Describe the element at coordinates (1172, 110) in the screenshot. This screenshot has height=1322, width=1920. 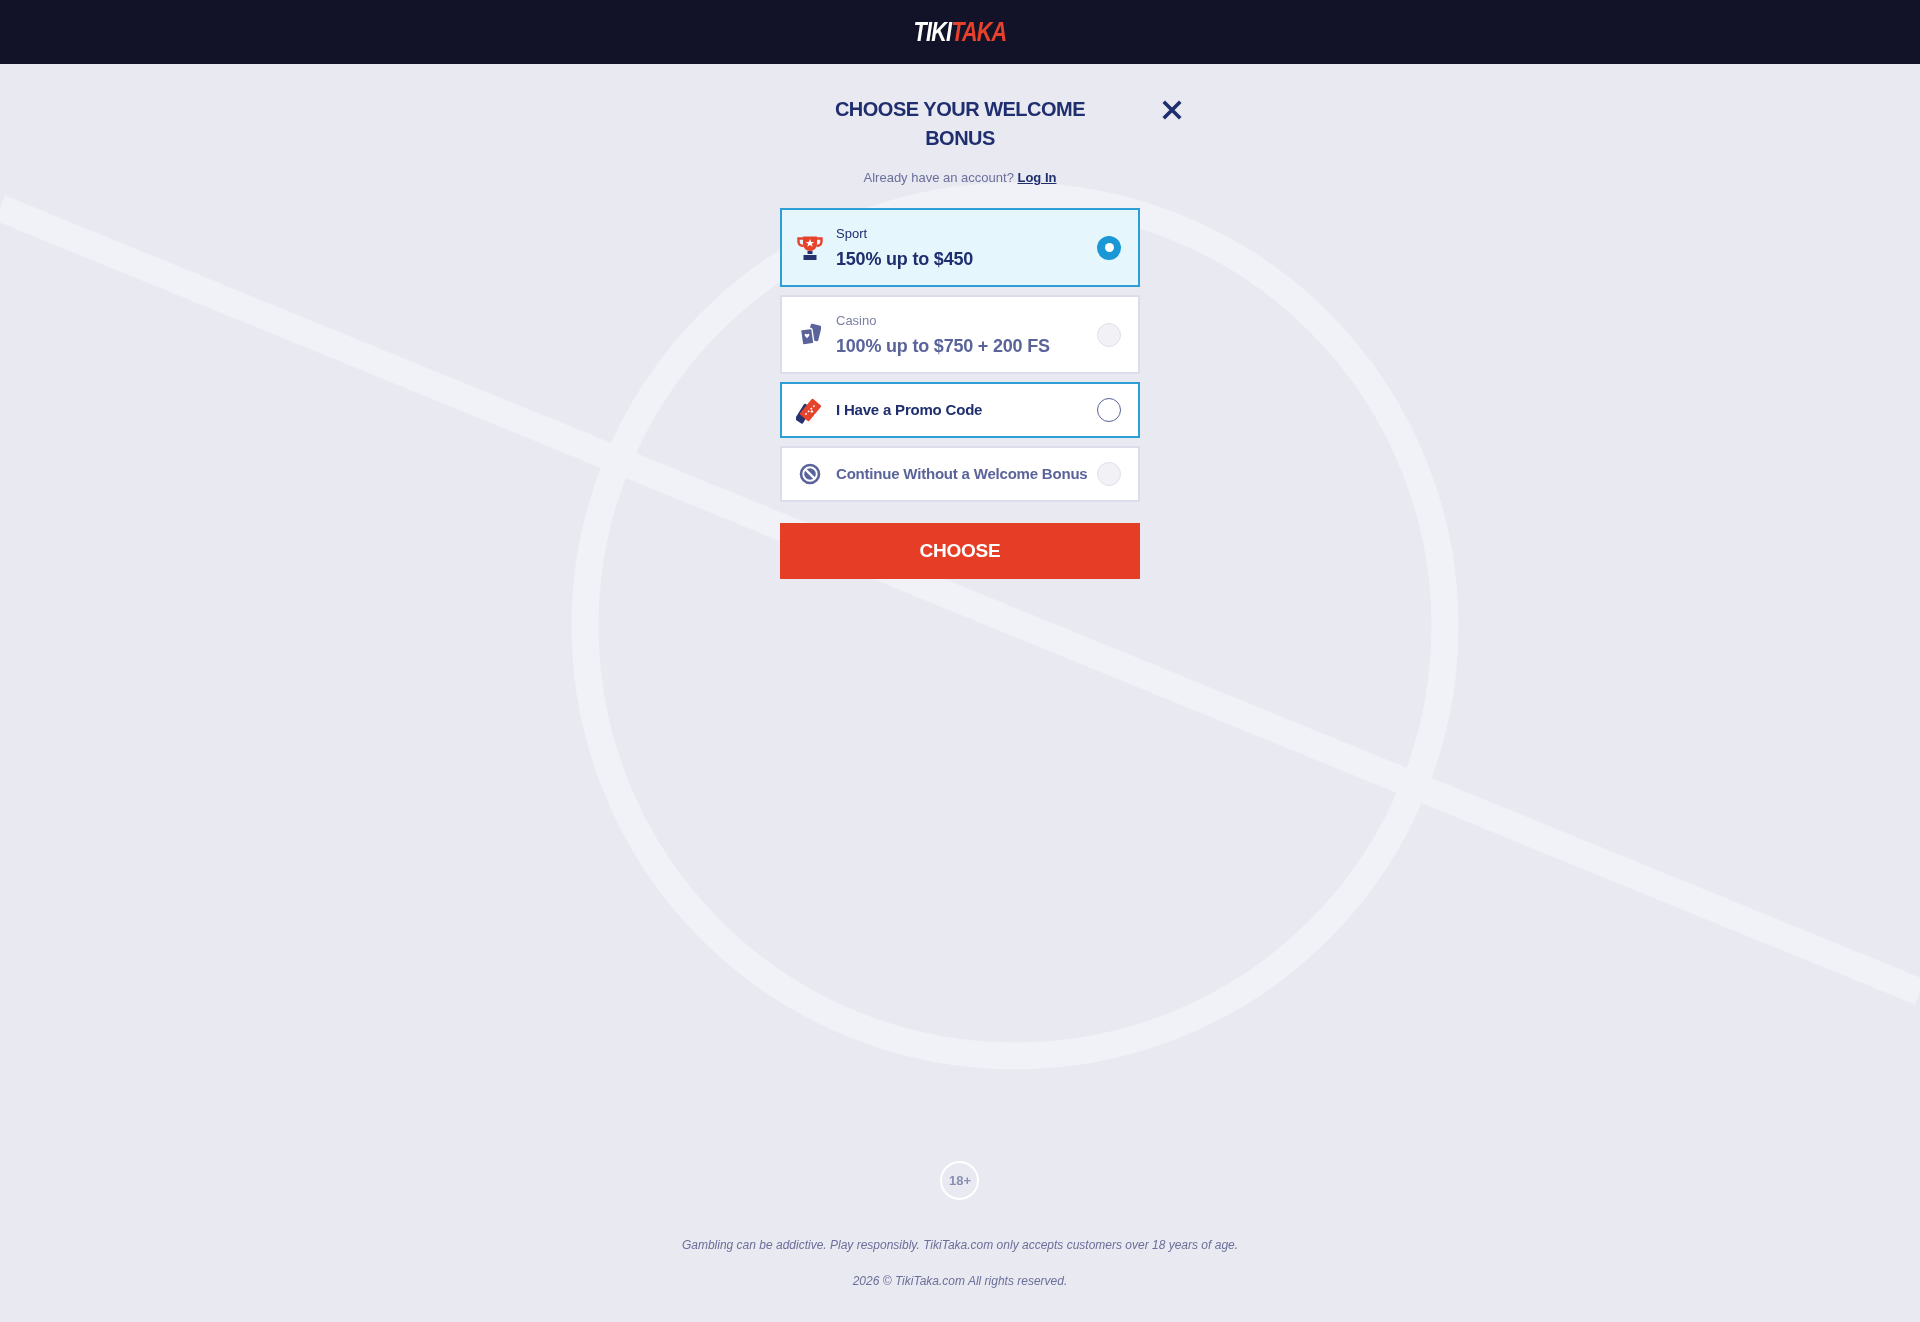
I see `close-icon` at that location.